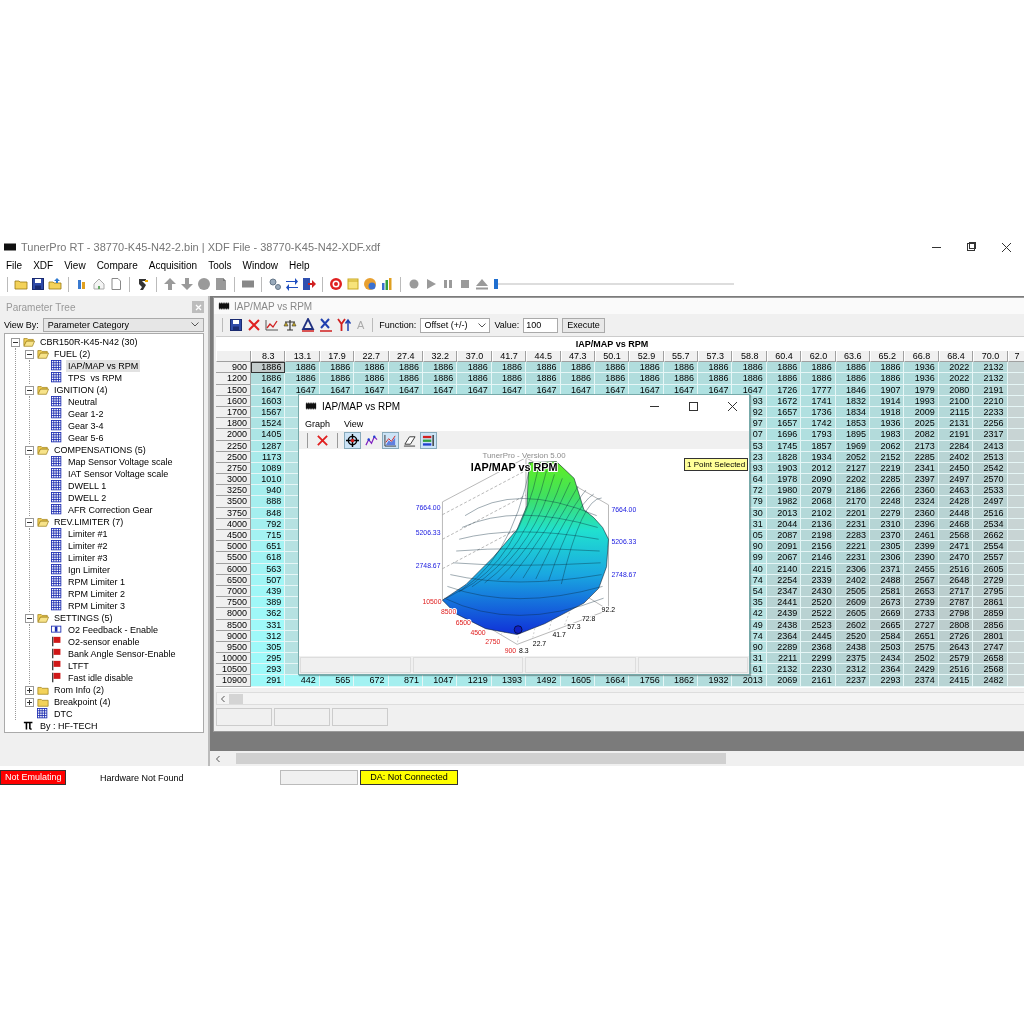 The height and width of the screenshot is (1024, 1024). What do you see at coordinates (308, 325) in the screenshot?
I see `triangle-icon` at bounding box center [308, 325].